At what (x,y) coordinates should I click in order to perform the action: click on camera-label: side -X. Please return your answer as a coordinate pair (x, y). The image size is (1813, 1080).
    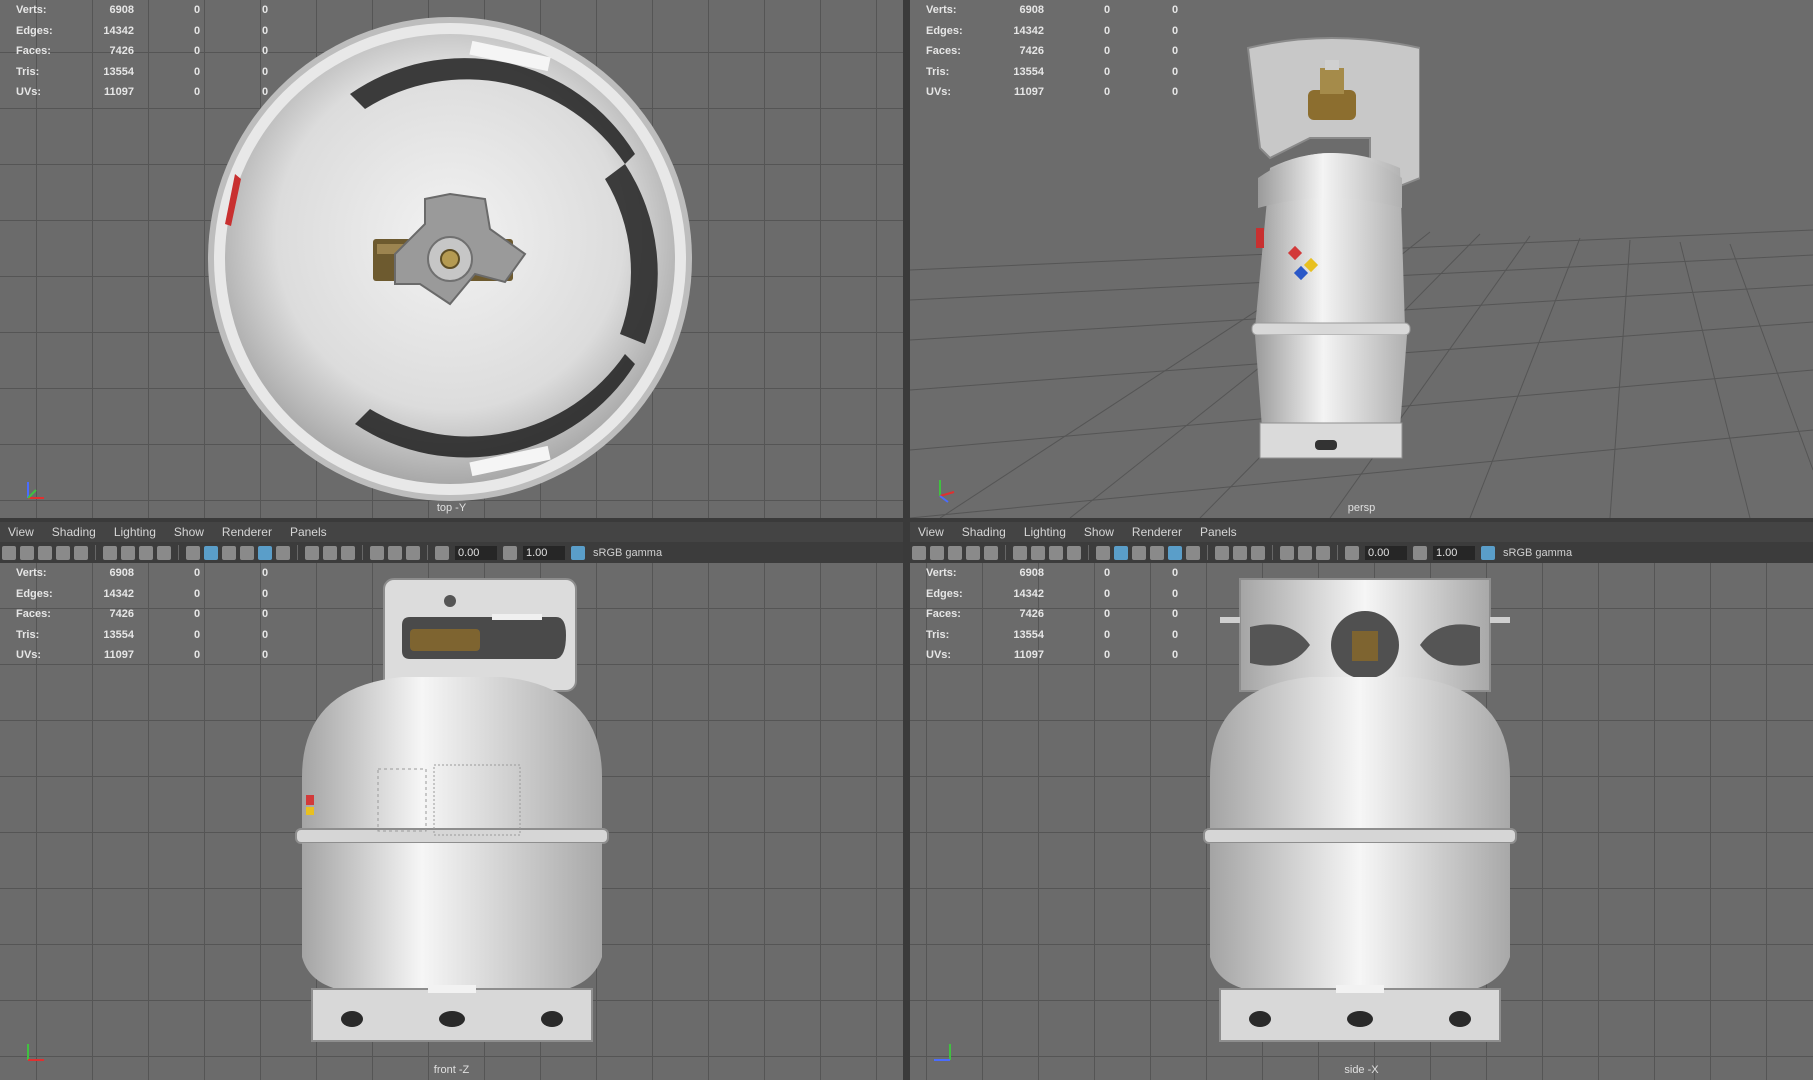
    Looking at the image, I should click on (1361, 1070).